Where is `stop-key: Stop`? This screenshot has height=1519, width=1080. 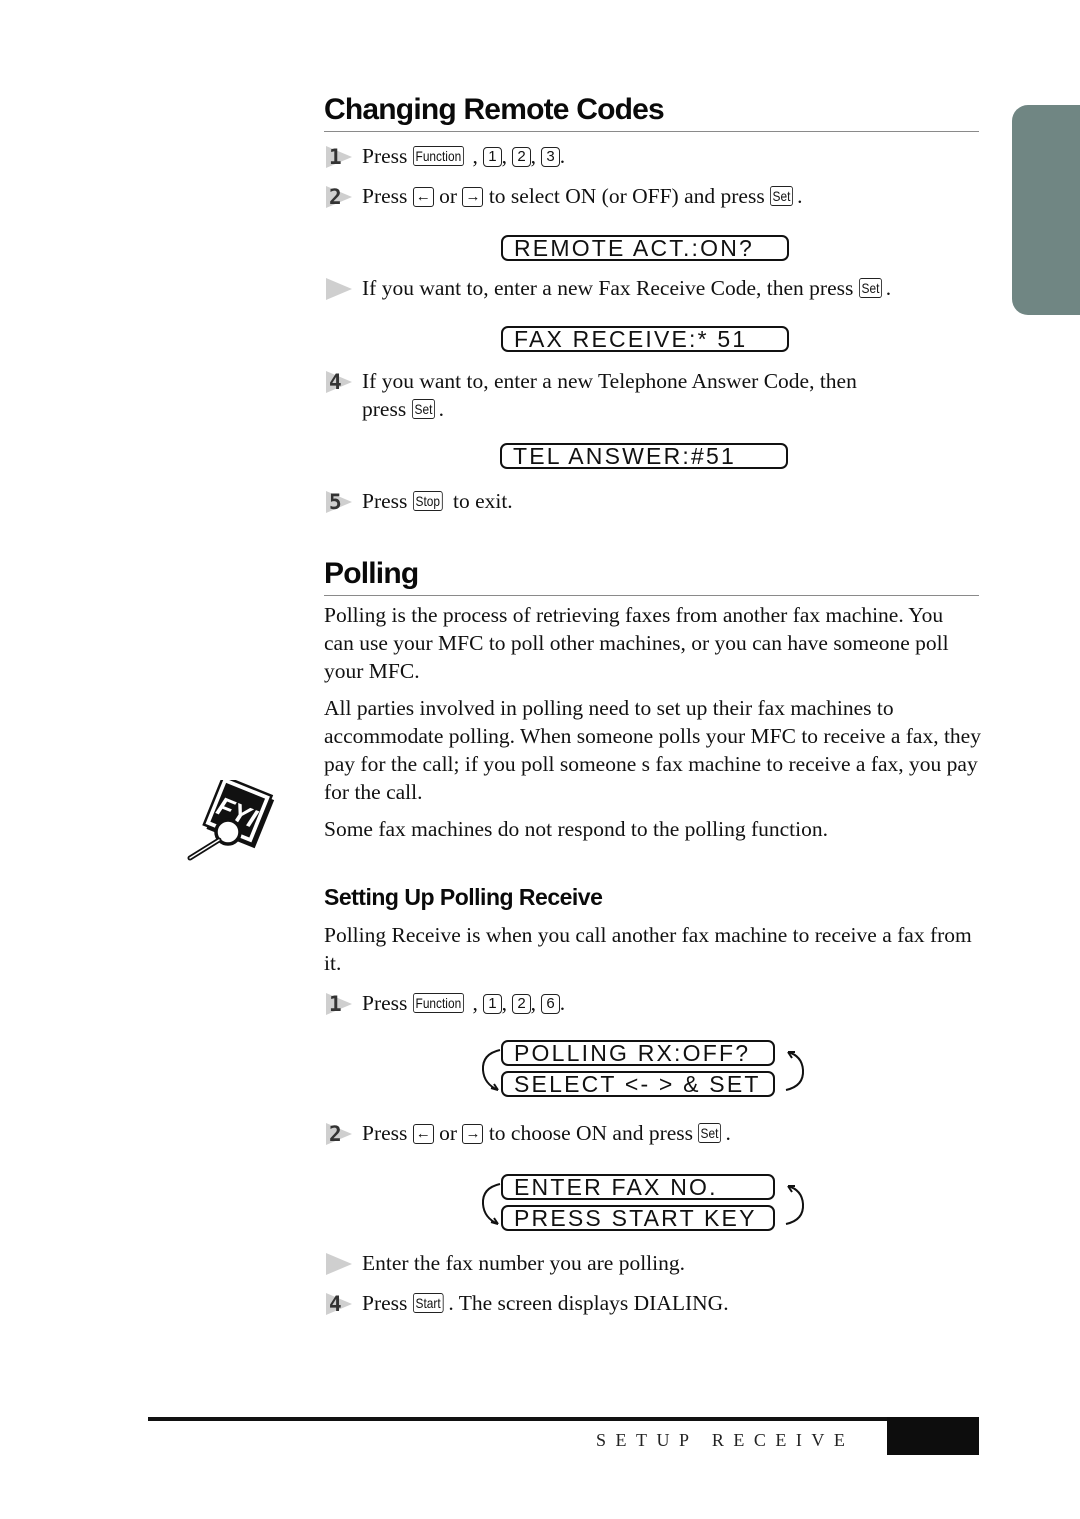
stop-key: Stop is located at coordinates (427, 501).